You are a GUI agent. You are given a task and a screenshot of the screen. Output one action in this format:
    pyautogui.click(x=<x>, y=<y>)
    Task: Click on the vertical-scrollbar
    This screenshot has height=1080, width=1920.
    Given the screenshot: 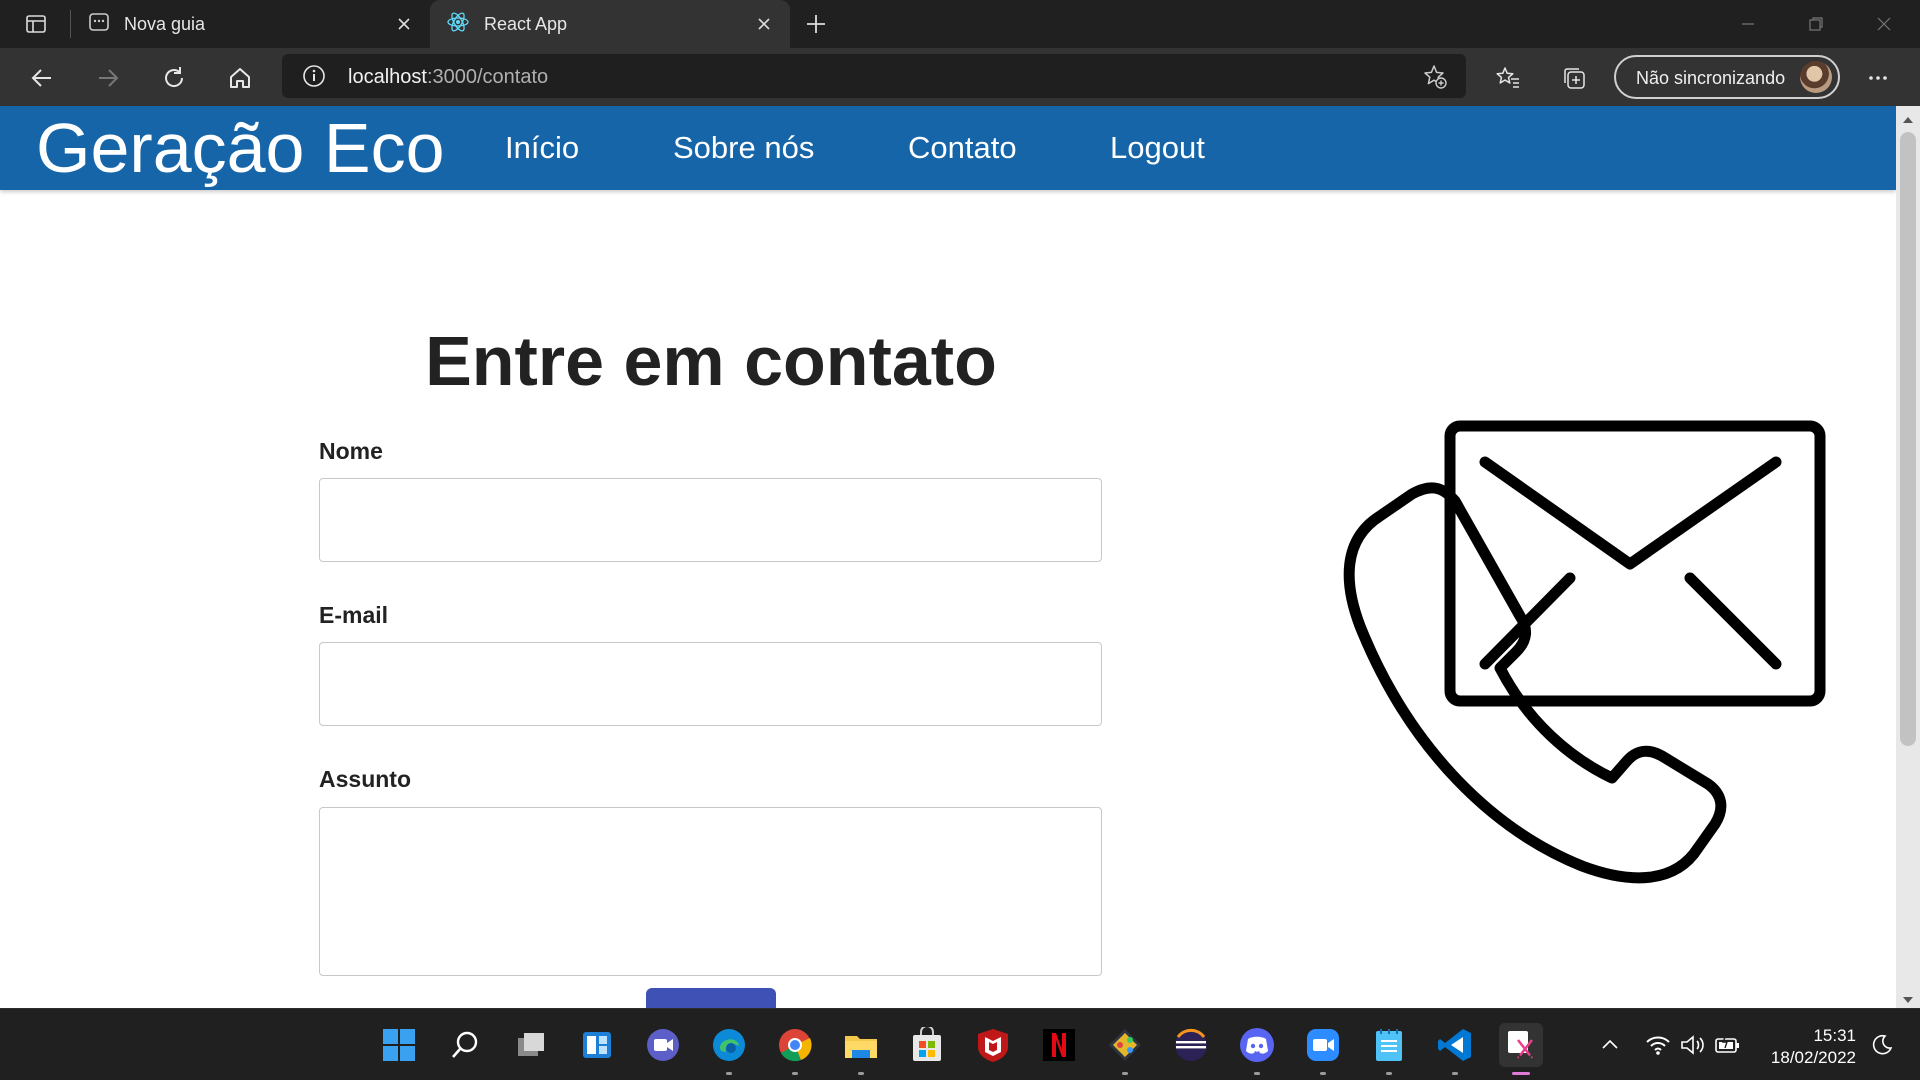 What is the action you would take?
    pyautogui.click(x=1908, y=557)
    